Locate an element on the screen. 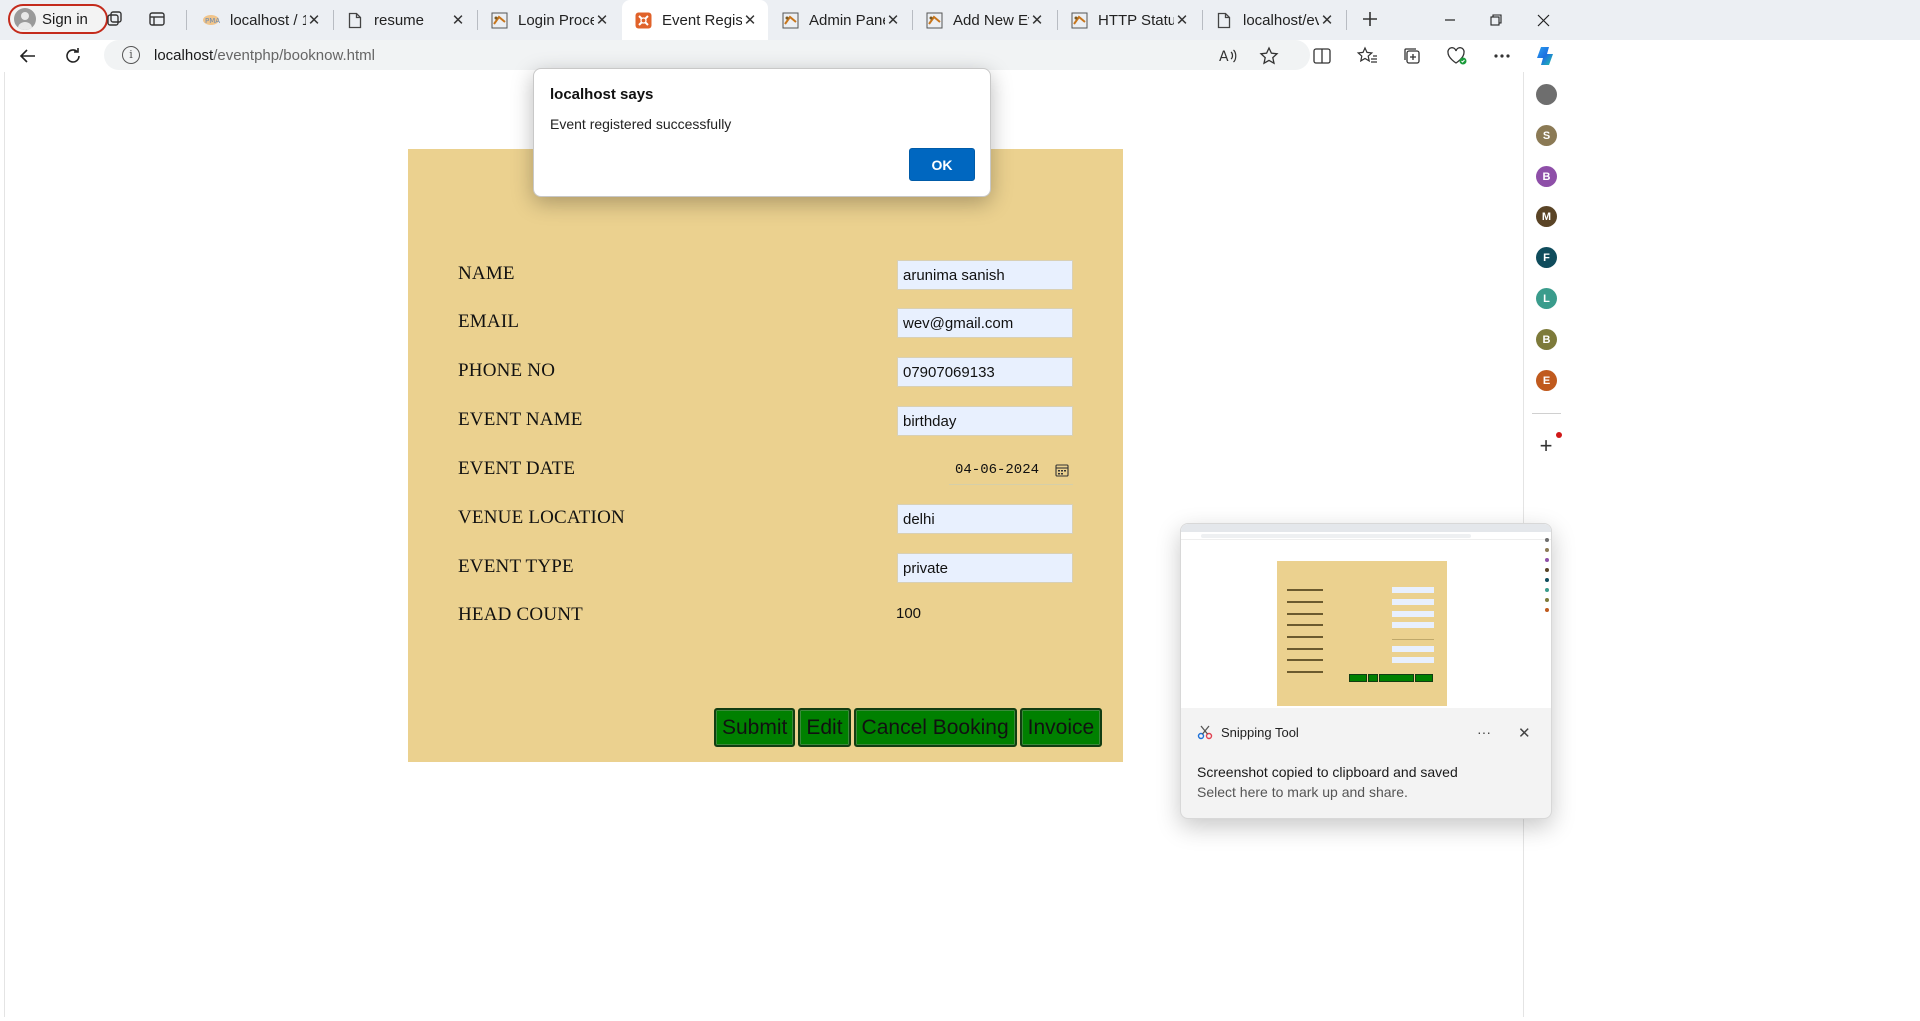  sidebar-profile-icon: E is located at coordinates (1546, 380).